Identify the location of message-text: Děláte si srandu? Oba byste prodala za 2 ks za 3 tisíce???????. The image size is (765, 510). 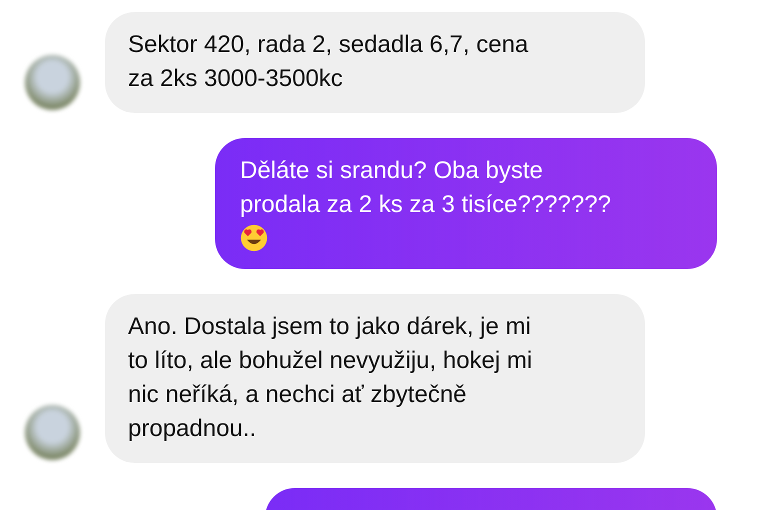
(426, 188).